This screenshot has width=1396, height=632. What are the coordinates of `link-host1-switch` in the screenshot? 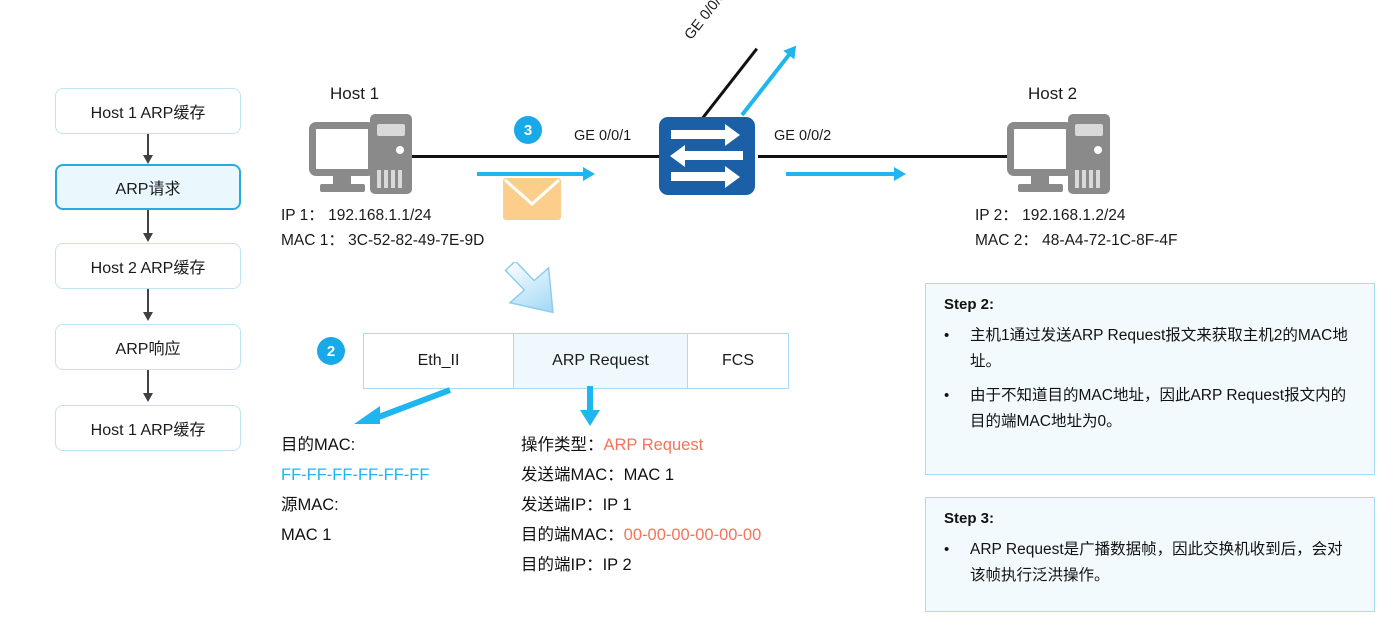 It's located at (537, 156).